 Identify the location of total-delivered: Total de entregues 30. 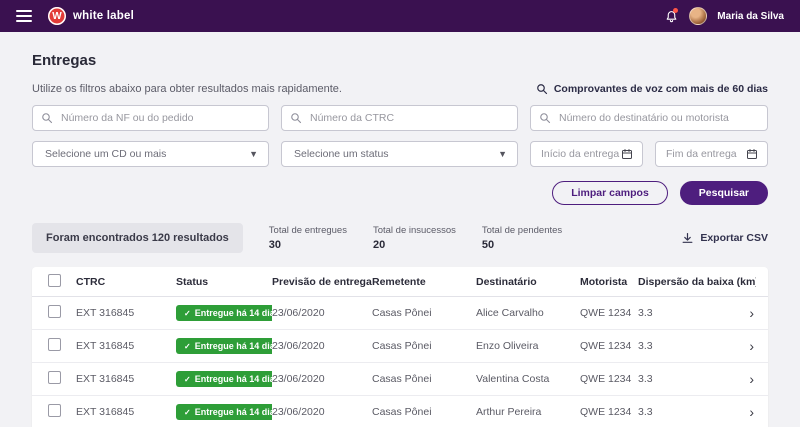
(307, 238).